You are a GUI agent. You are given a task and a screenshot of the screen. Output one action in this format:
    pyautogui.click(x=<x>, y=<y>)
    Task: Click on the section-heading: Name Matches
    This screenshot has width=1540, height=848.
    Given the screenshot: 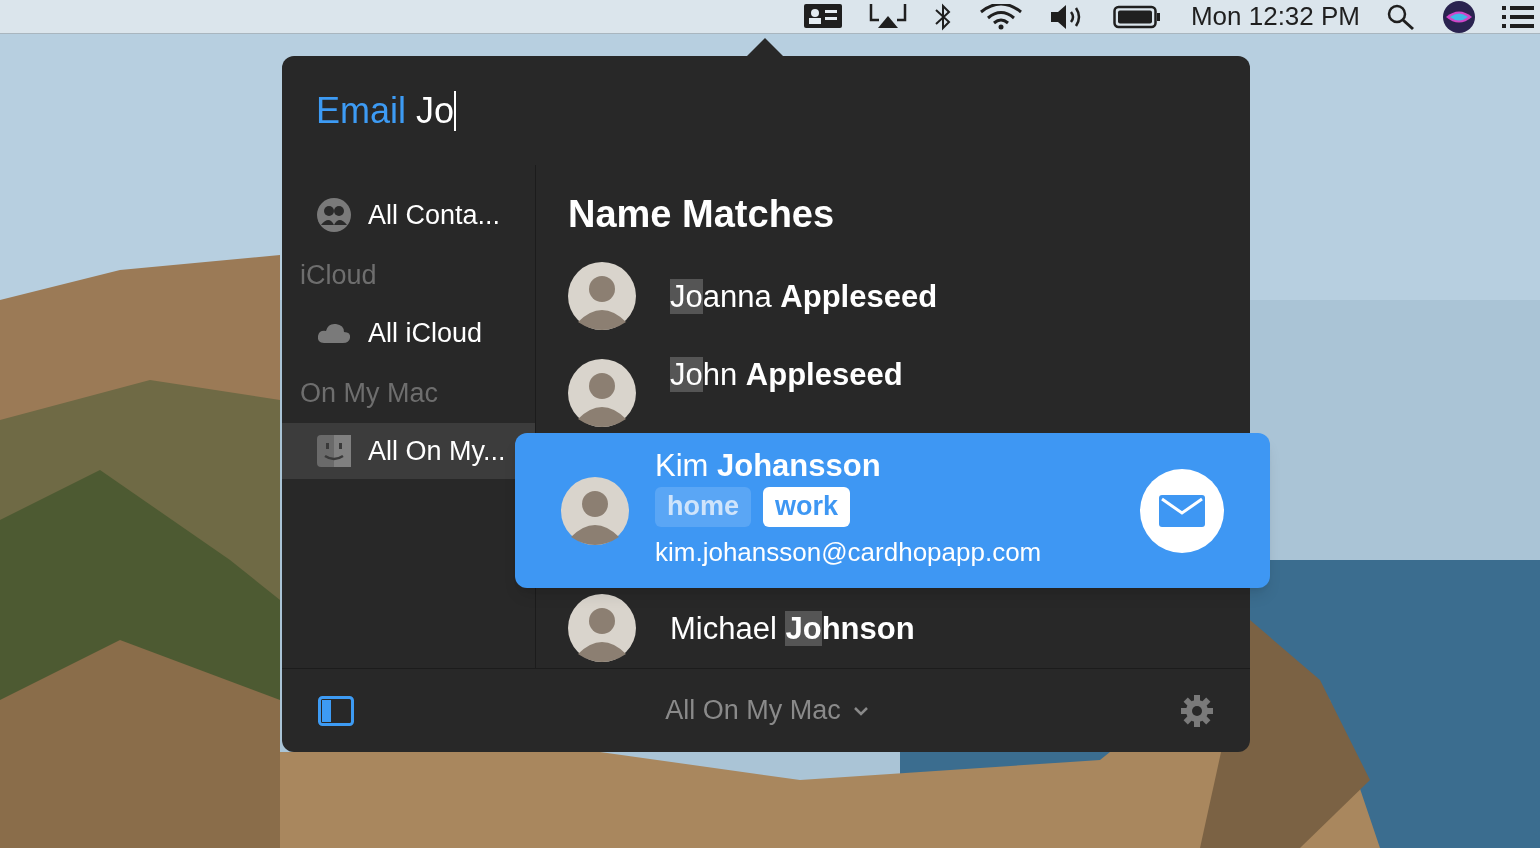 What is the action you would take?
    pyautogui.click(x=701, y=214)
    